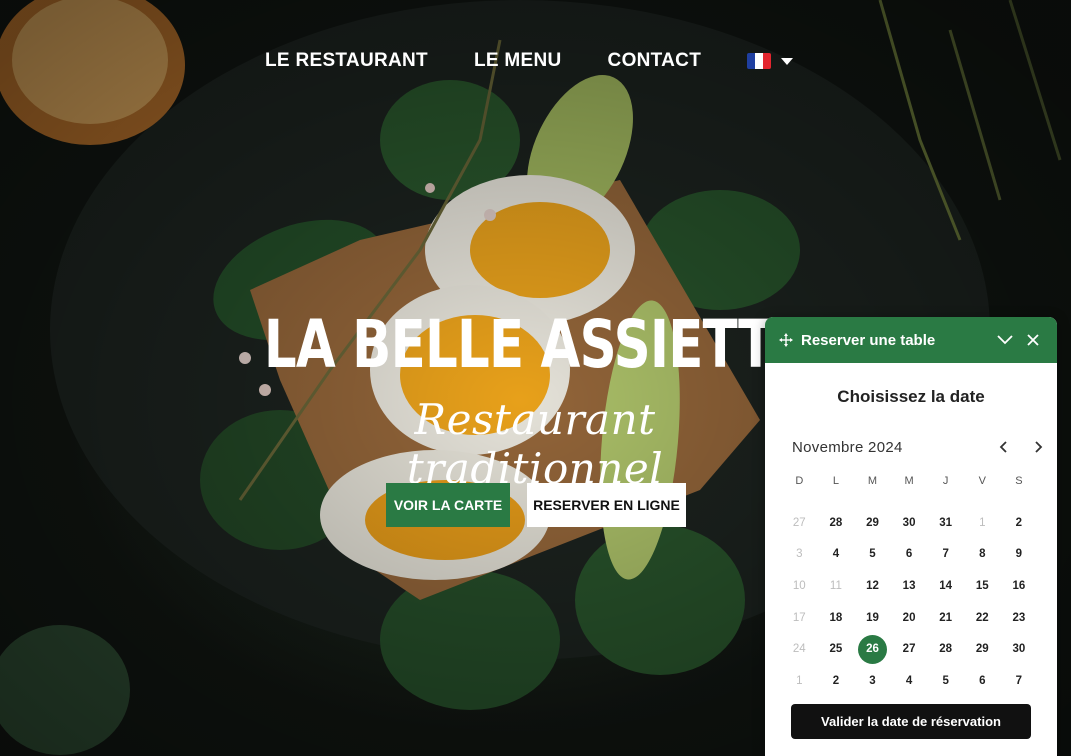 Image resolution: width=1071 pixels, height=756 pixels. Describe the element at coordinates (786, 340) in the screenshot. I see `move-icon` at that location.